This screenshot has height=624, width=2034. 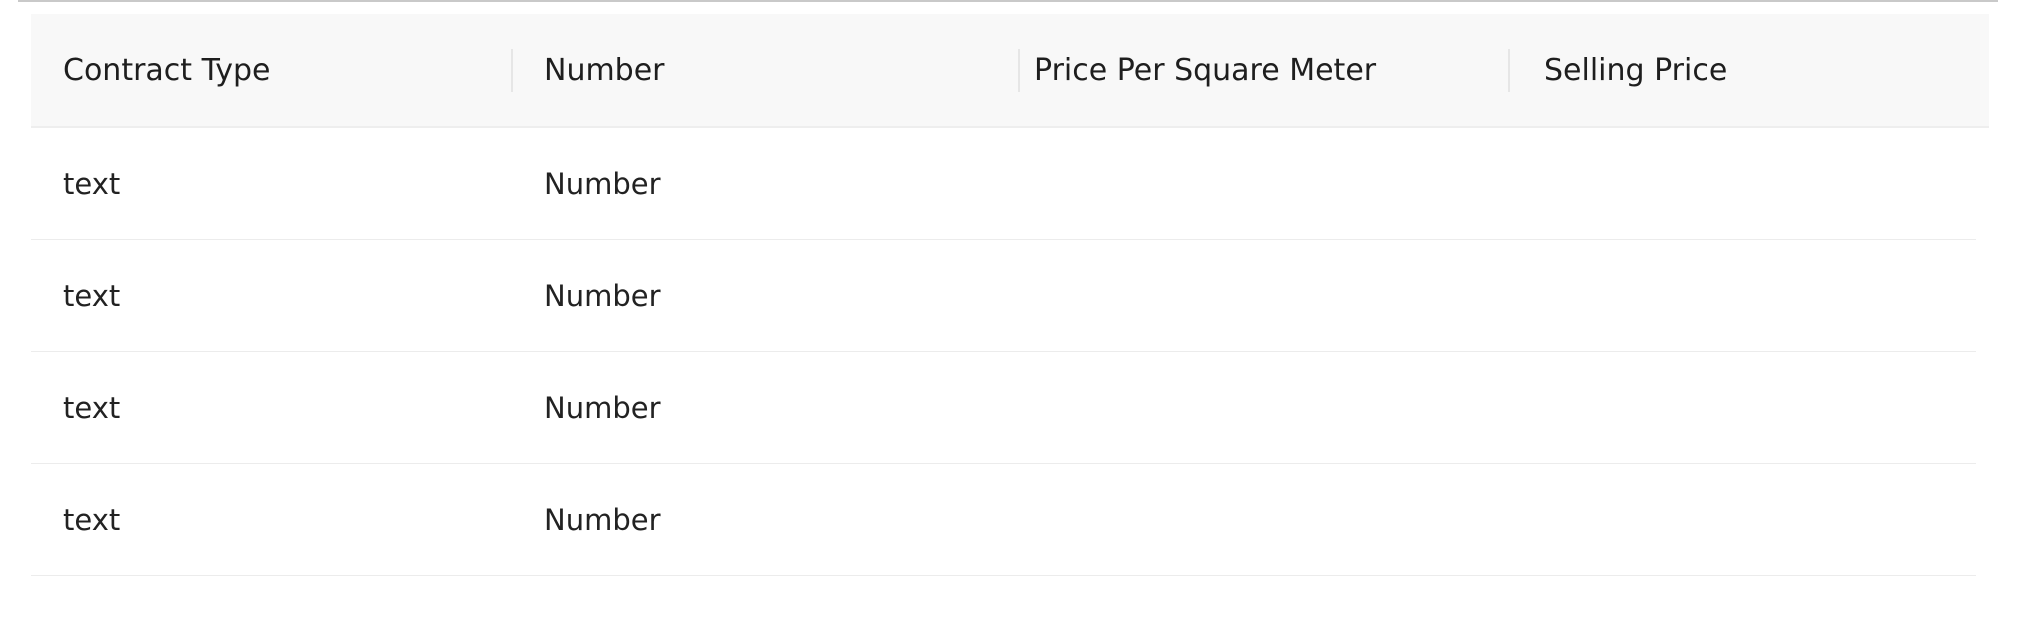 I want to click on top-divider, so click(x=1008, y=1).